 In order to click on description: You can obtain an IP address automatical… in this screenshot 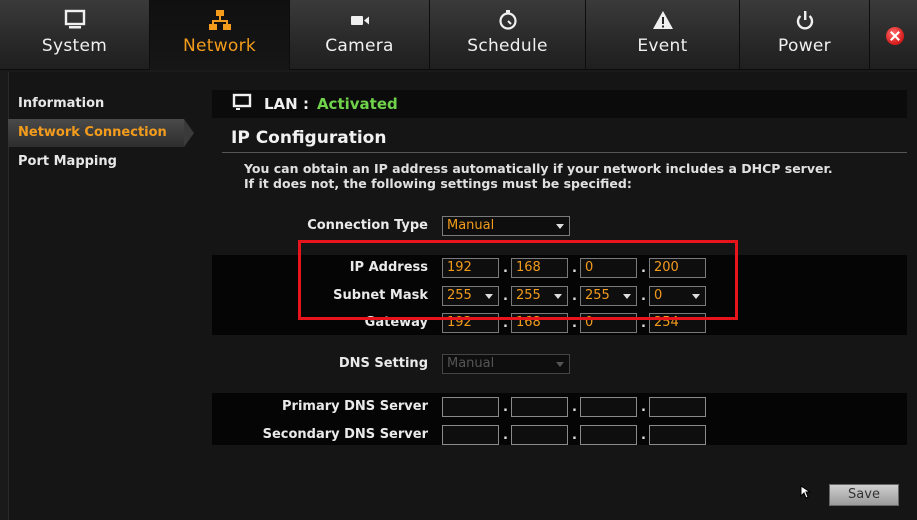, I will do `click(538, 176)`.